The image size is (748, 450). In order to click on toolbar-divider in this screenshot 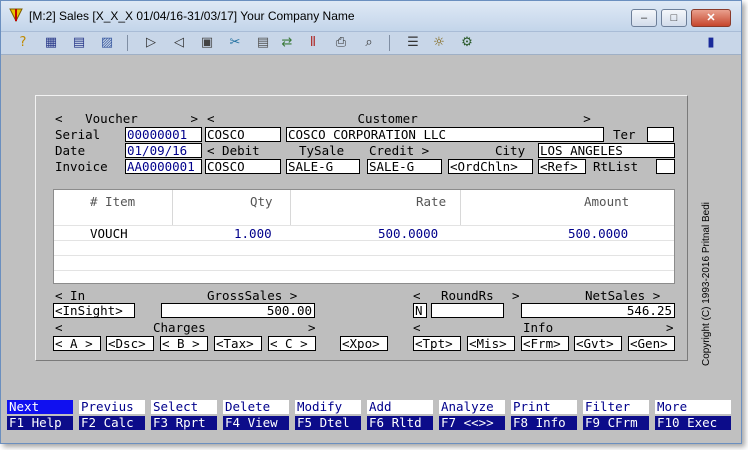, I will do `click(389, 43)`.